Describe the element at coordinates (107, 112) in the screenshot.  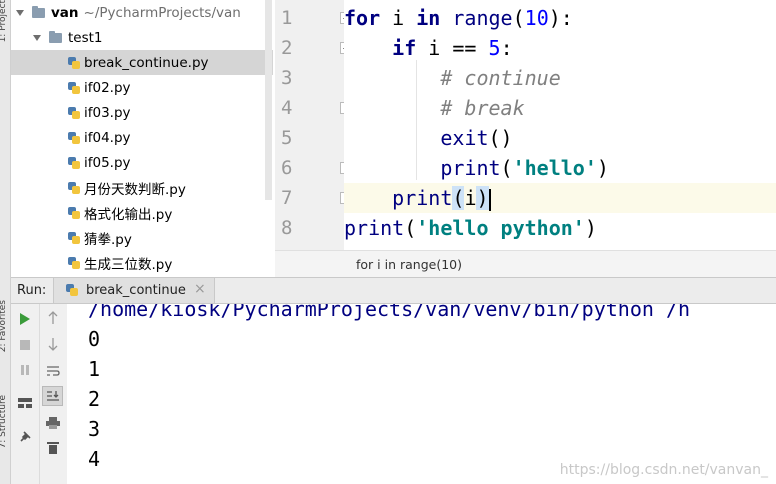
I see `file-name: if03.py` at that location.